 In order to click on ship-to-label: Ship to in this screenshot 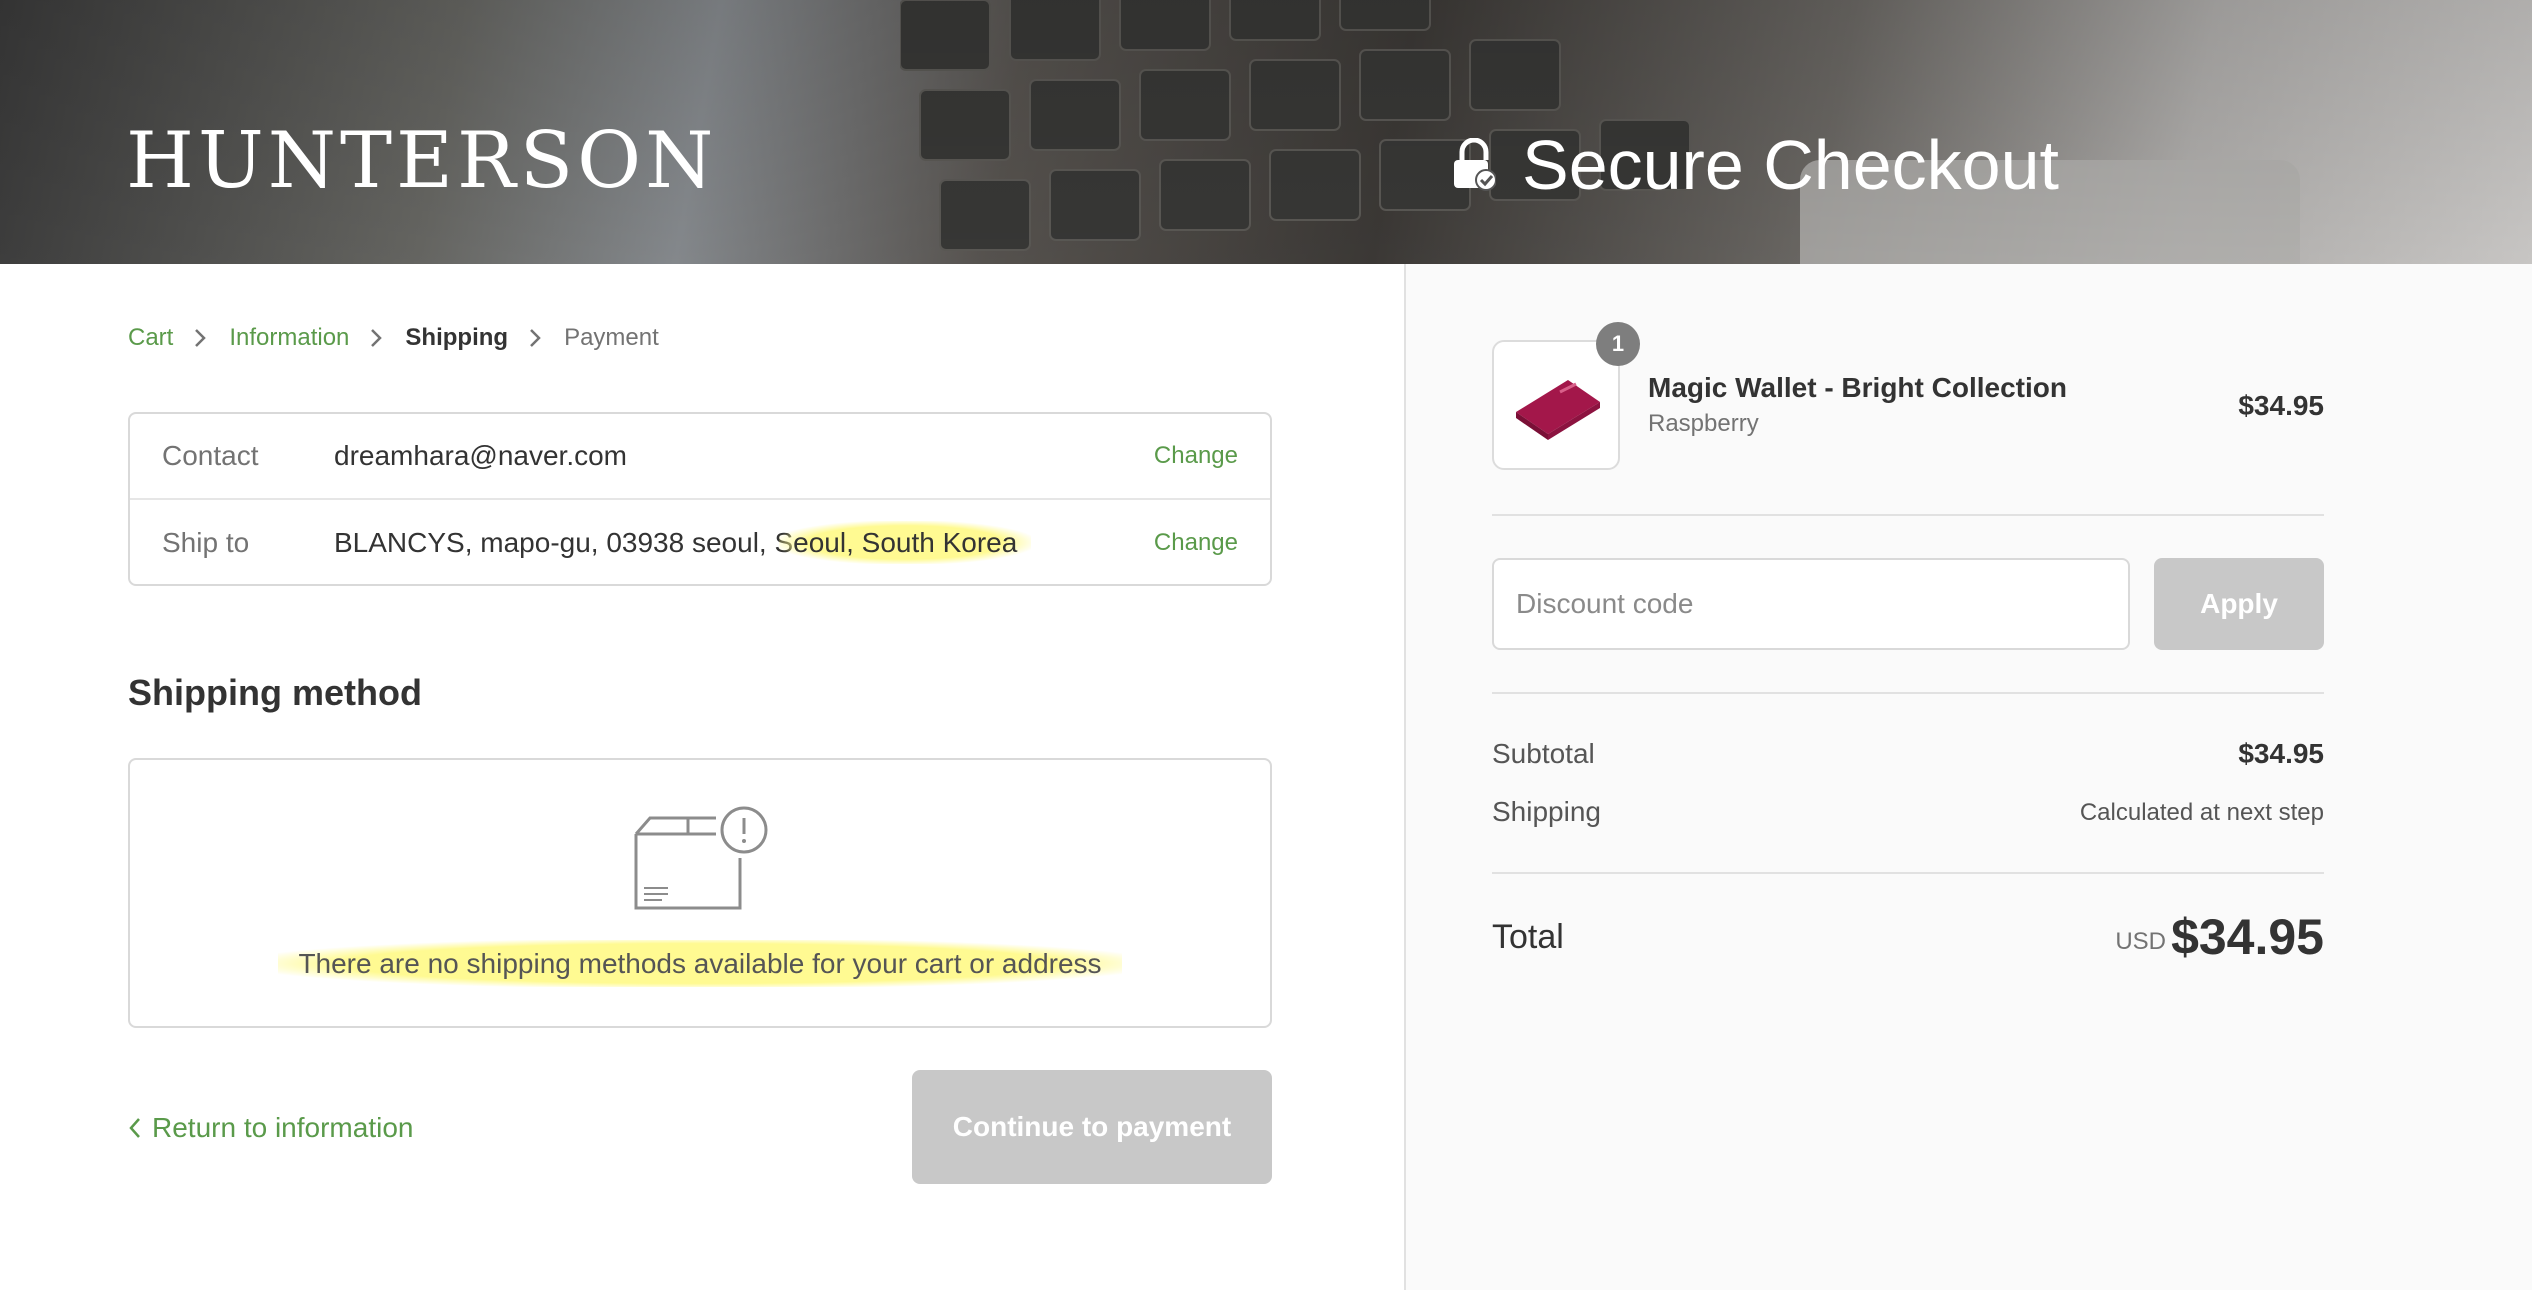, I will do `click(206, 542)`.